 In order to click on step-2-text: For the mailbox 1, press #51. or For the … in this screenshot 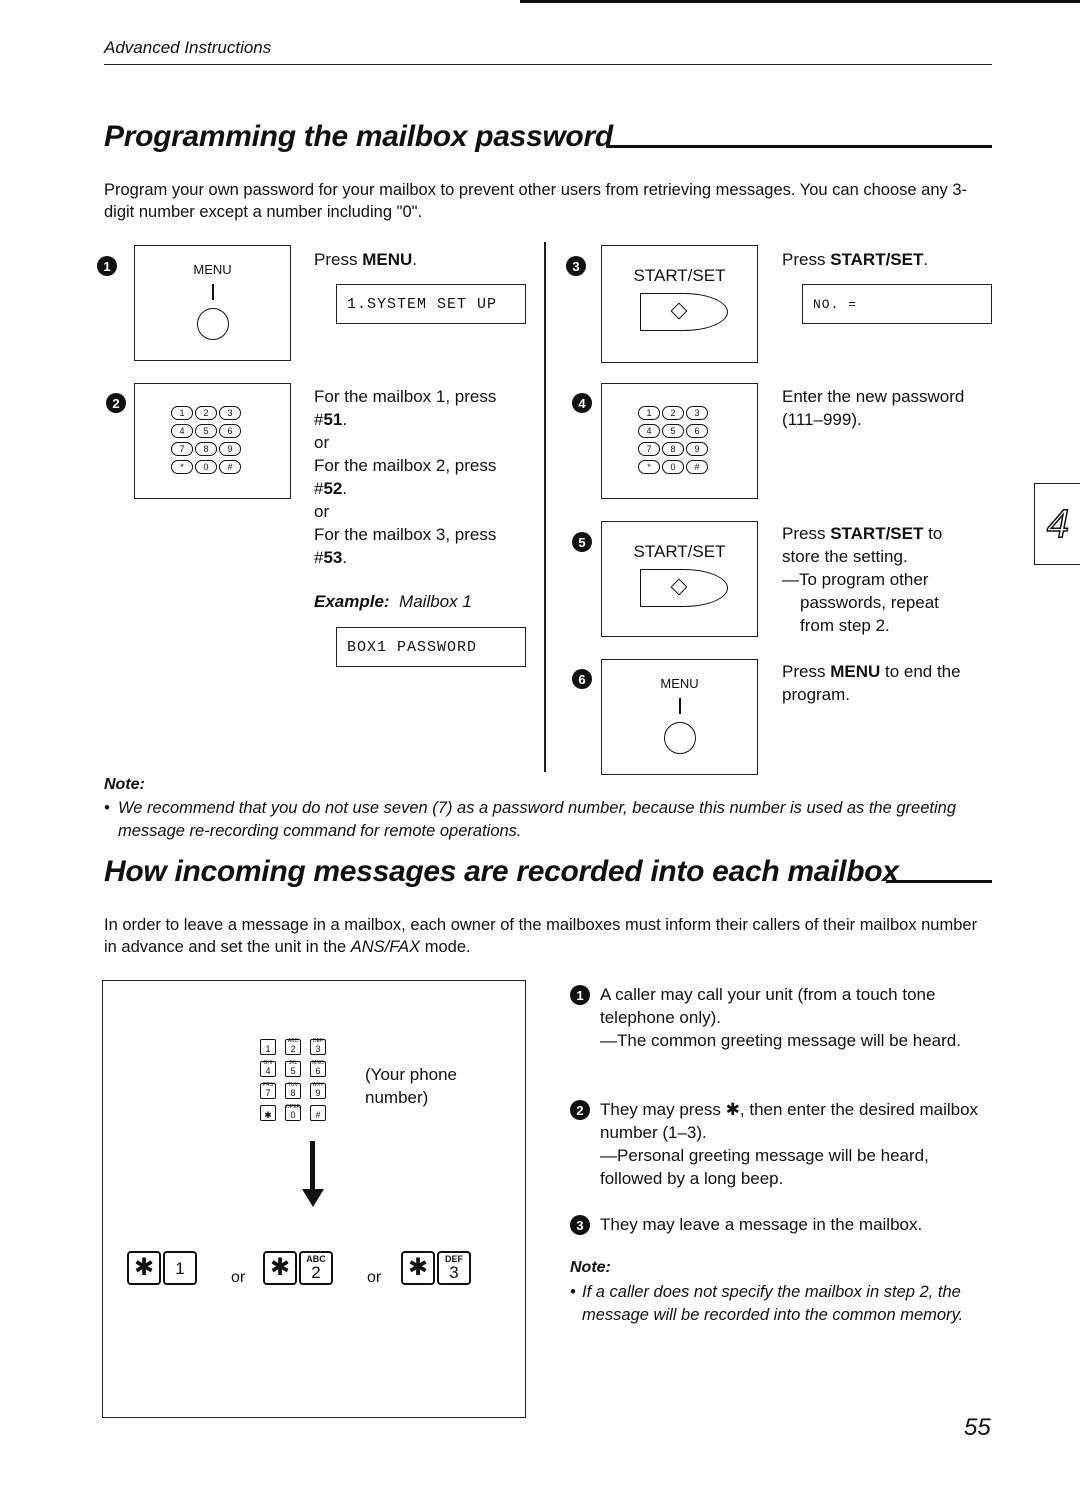, I will do `click(424, 477)`.